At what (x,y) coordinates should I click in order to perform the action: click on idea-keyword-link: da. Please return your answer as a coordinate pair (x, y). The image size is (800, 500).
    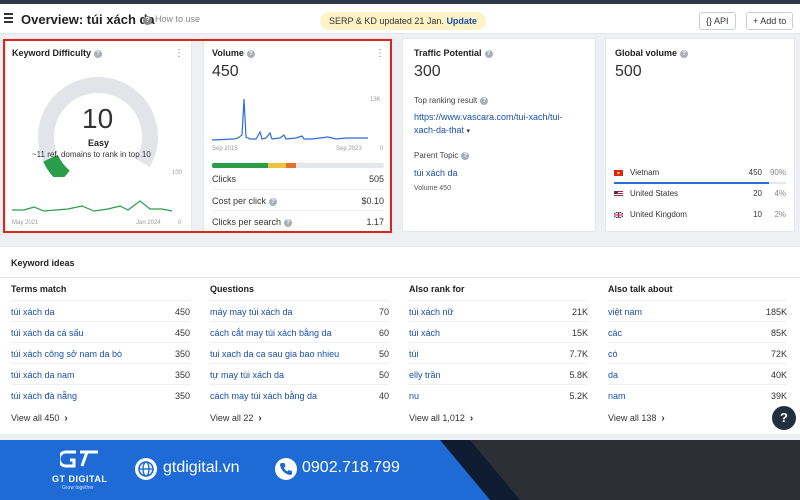
    Looking at the image, I should click on (613, 375).